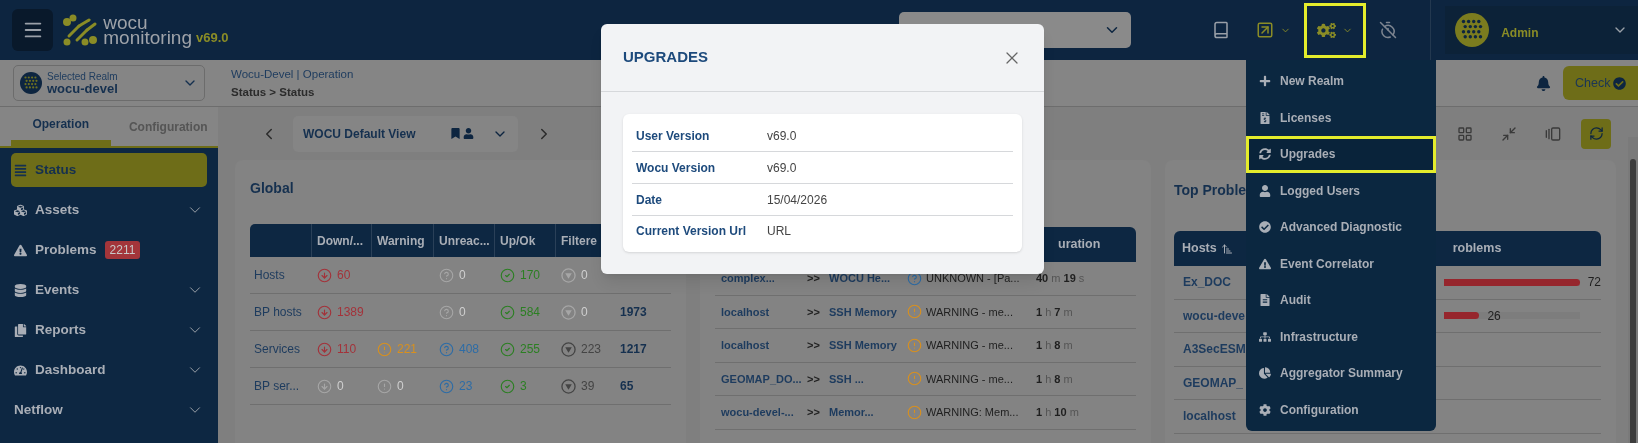 The width and height of the screenshot is (1638, 443). What do you see at coordinates (81, 30) in the screenshot?
I see `logo-icon` at bounding box center [81, 30].